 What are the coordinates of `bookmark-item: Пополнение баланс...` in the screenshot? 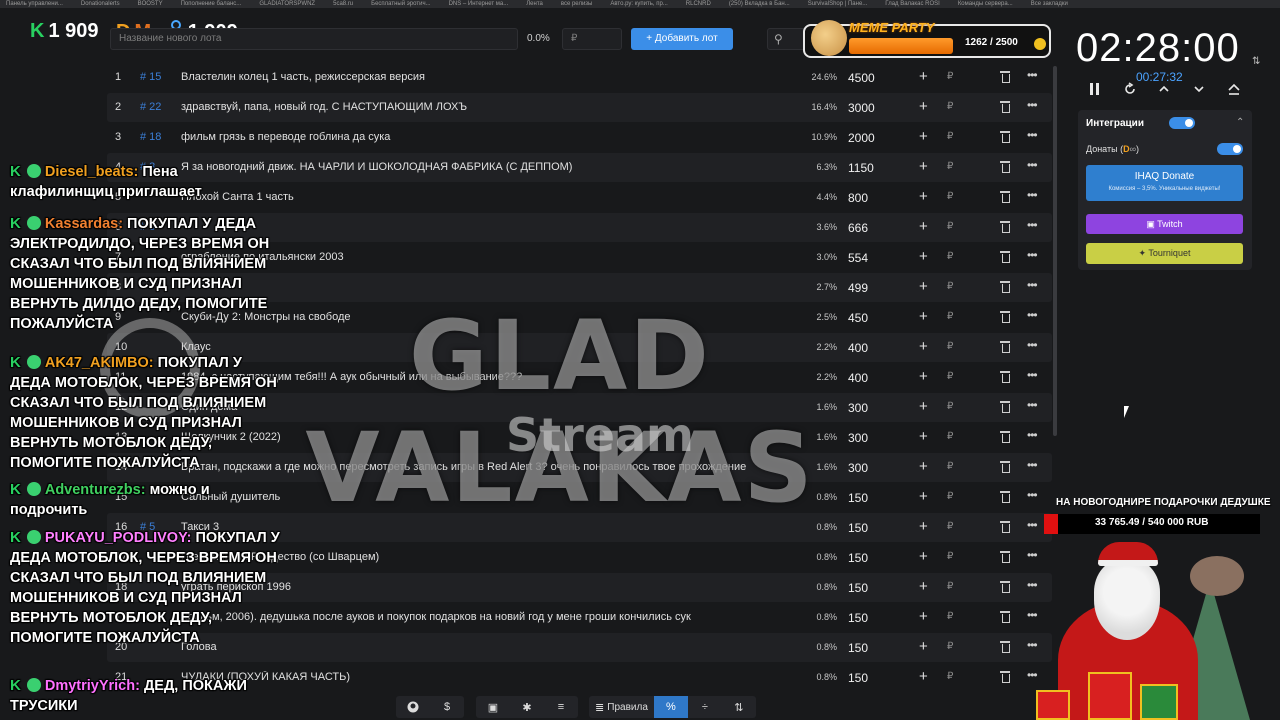 It's located at (211, 4).